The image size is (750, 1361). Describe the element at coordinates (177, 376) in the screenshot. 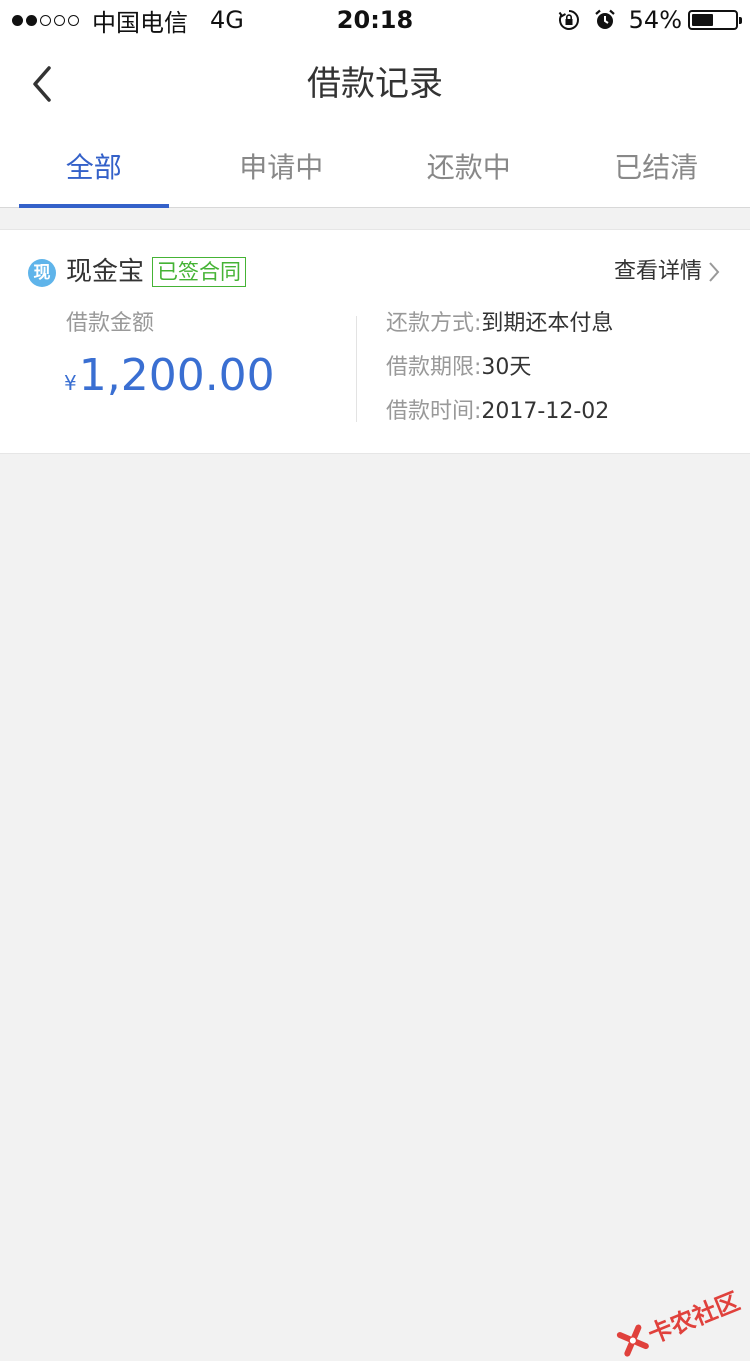

I see `loan-amount: 1,200.00` at that location.